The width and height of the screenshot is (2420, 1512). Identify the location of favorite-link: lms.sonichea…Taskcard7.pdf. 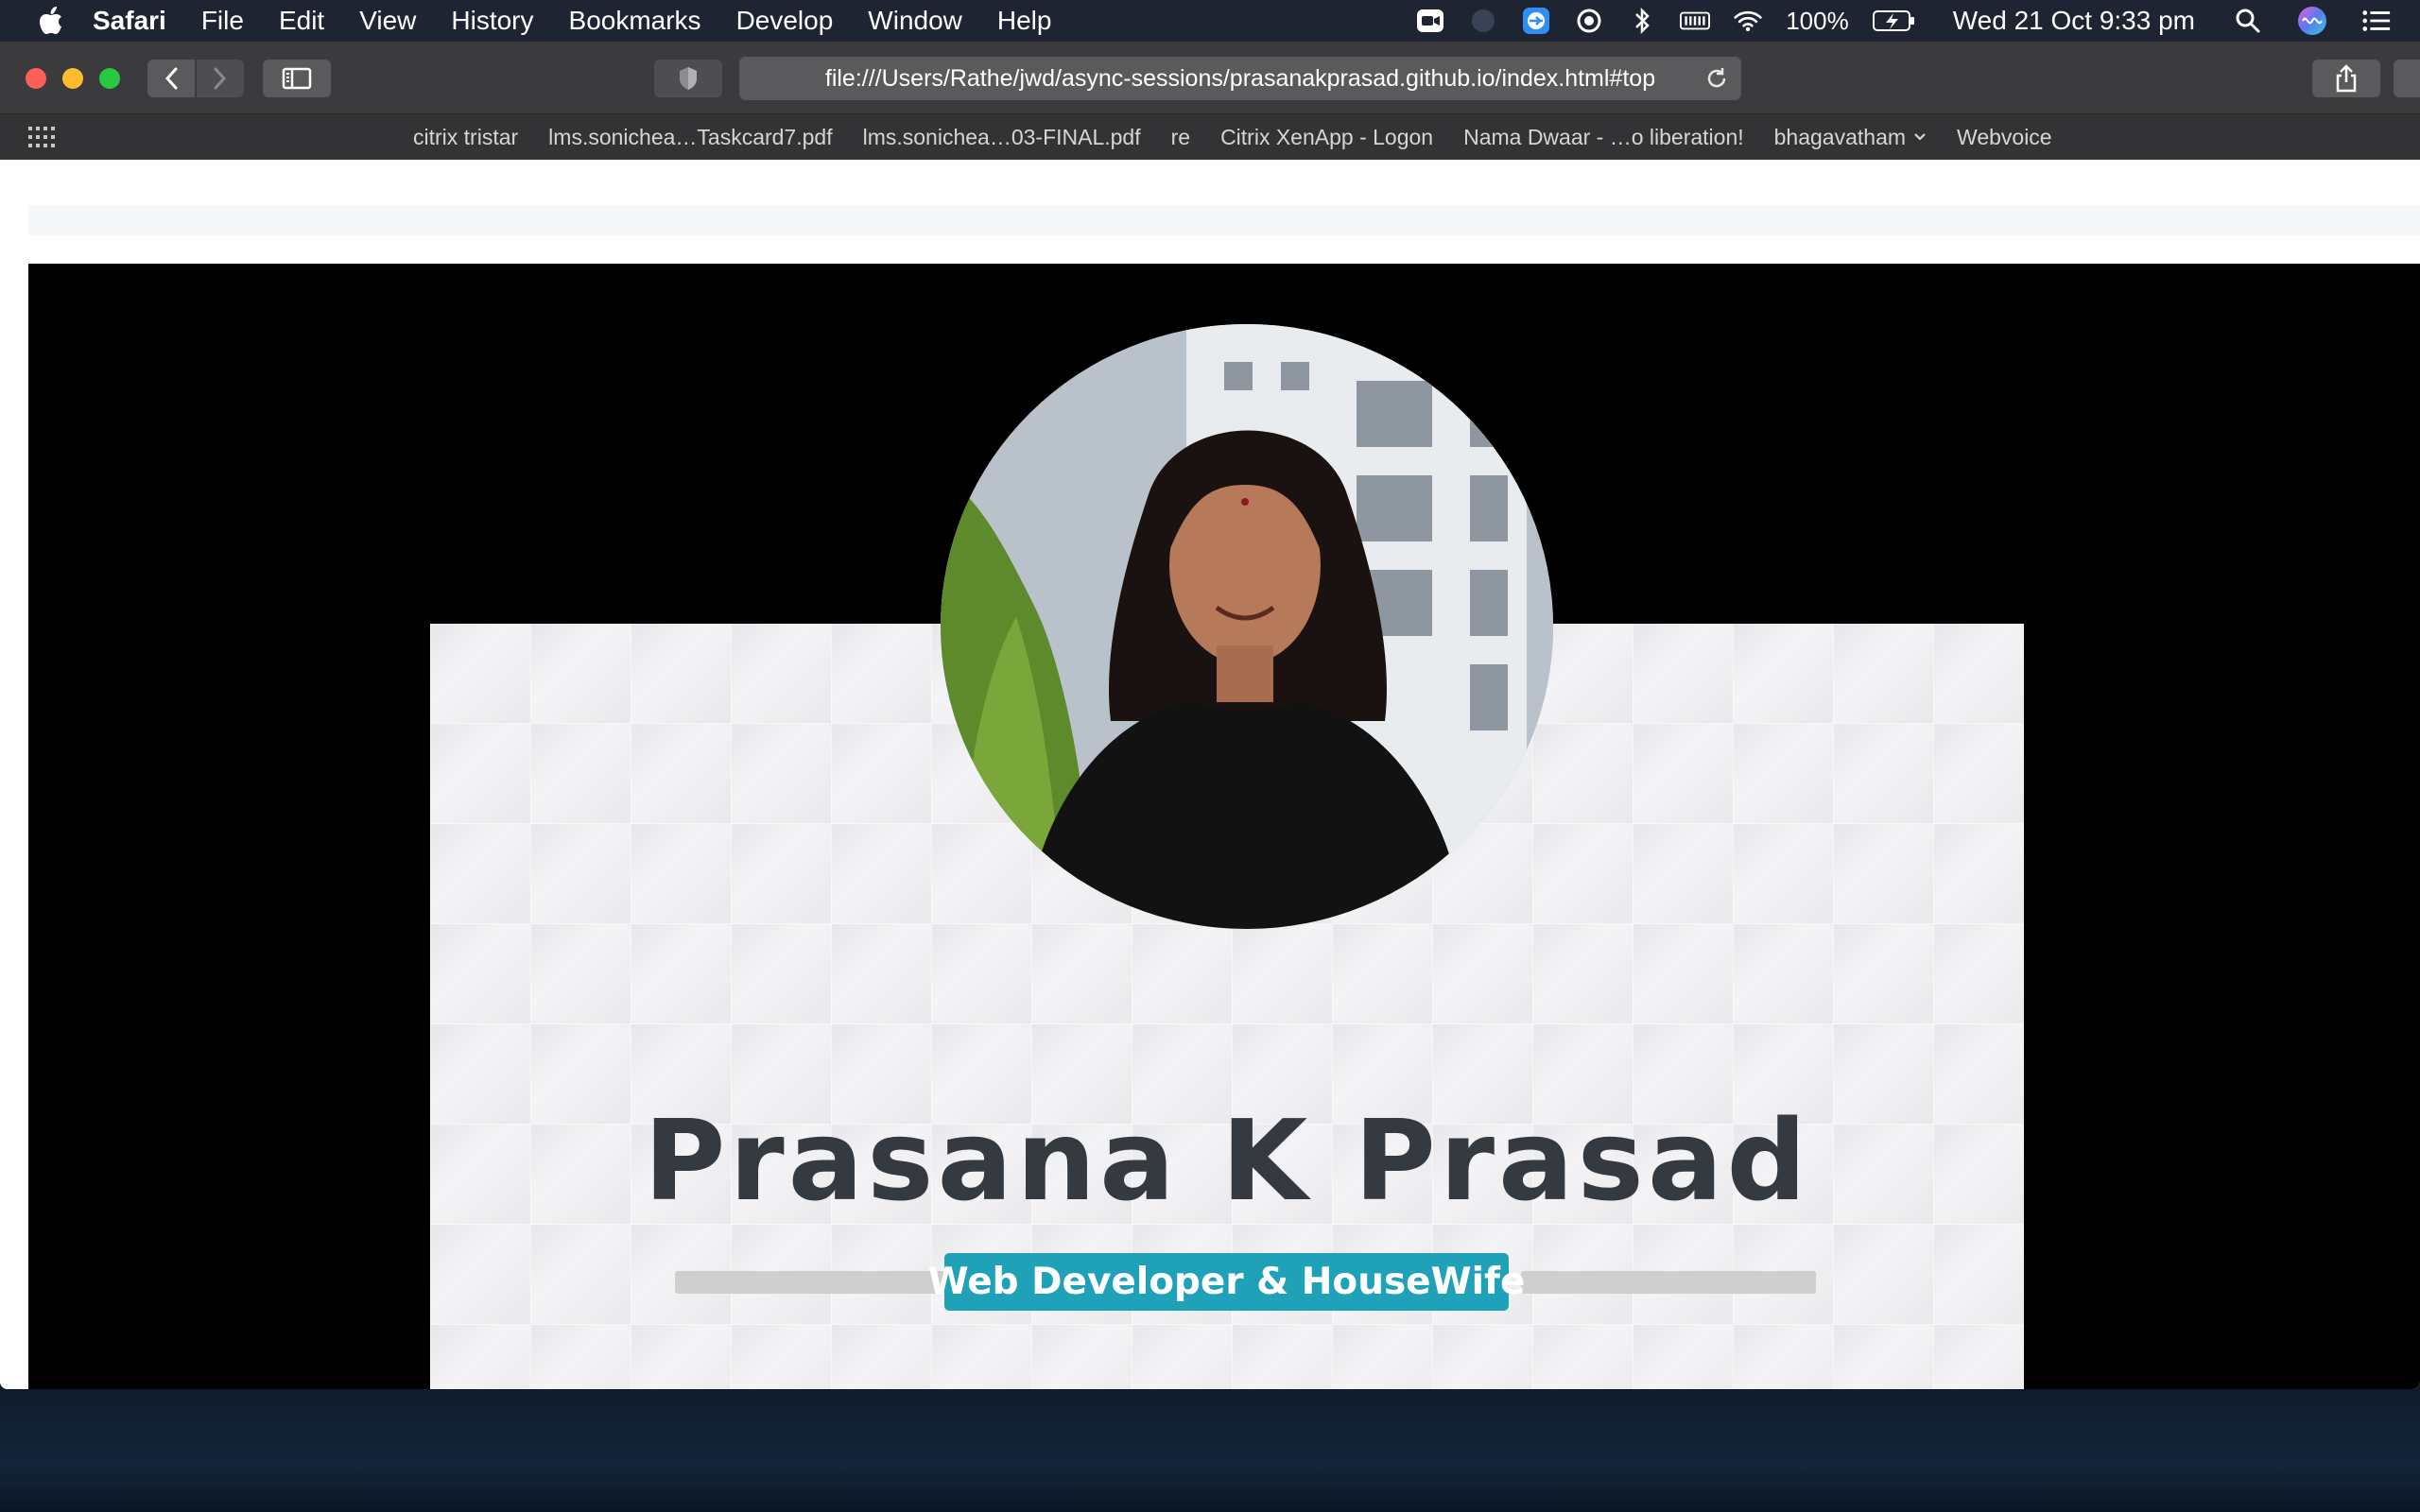
(690, 137).